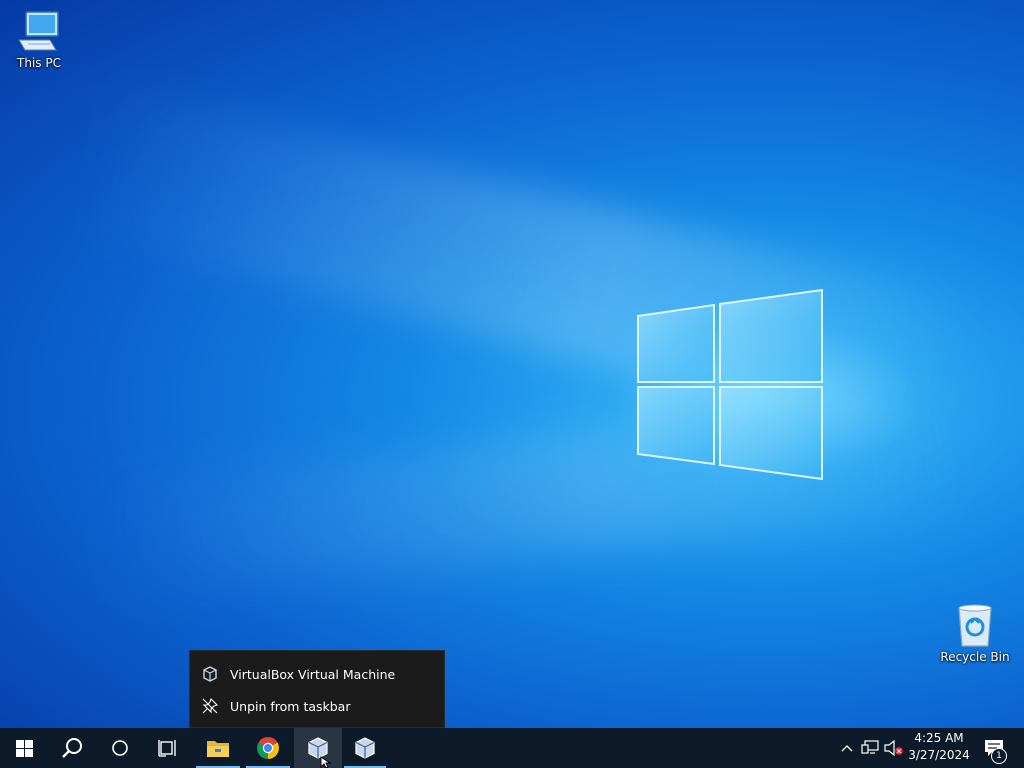 The height and width of the screenshot is (768, 1024). Describe the element at coordinates (326, 762) in the screenshot. I see `mouse-cursor` at that location.